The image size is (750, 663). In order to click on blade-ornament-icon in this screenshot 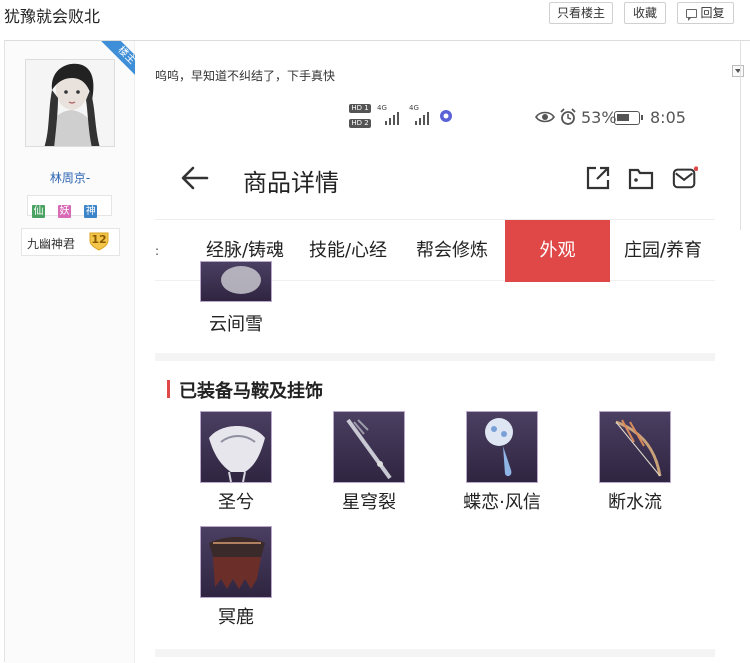, I will do `click(369, 449)`.